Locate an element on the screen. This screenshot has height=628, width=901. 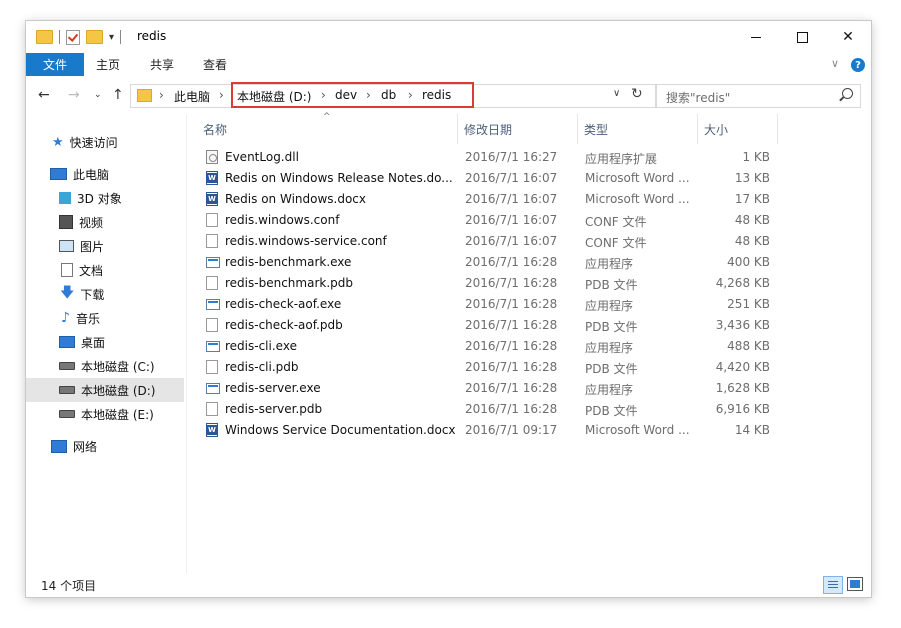
file-name: Windows Service Documentation.docx is located at coordinates (340, 430).